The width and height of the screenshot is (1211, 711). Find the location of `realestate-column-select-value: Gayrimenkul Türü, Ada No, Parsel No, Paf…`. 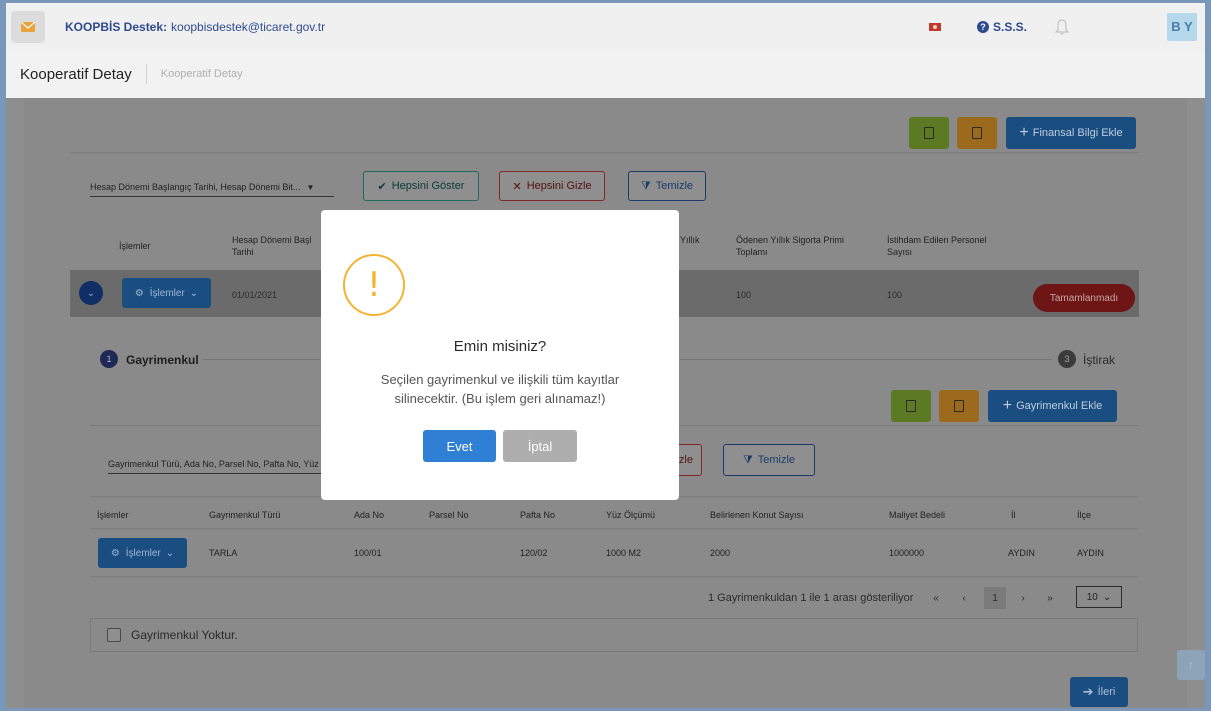

realestate-column-select-value: Gayrimenkul Türü, Ada No, Parsel No, Paf… is located at coordinates (218, 464).